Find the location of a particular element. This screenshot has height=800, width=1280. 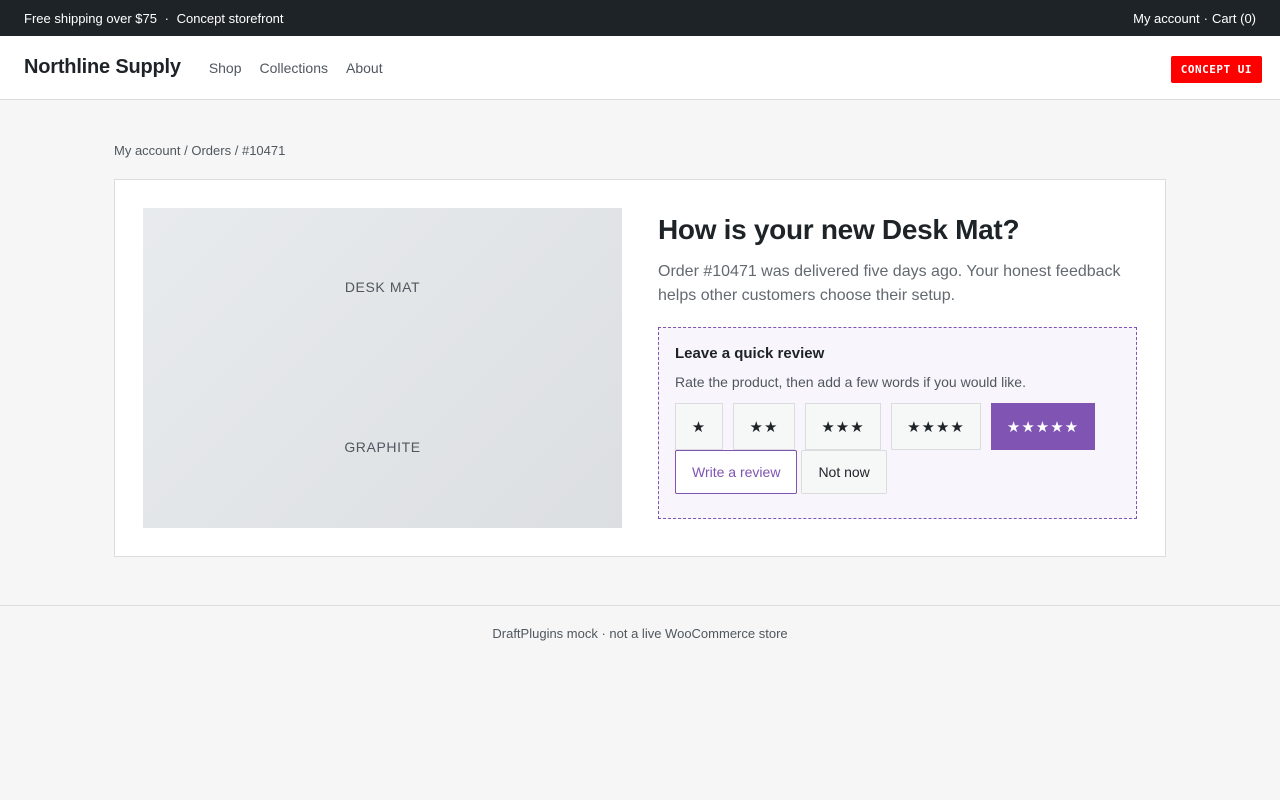

review-actions: Write a review Not now is located at coordinates (897, 472).